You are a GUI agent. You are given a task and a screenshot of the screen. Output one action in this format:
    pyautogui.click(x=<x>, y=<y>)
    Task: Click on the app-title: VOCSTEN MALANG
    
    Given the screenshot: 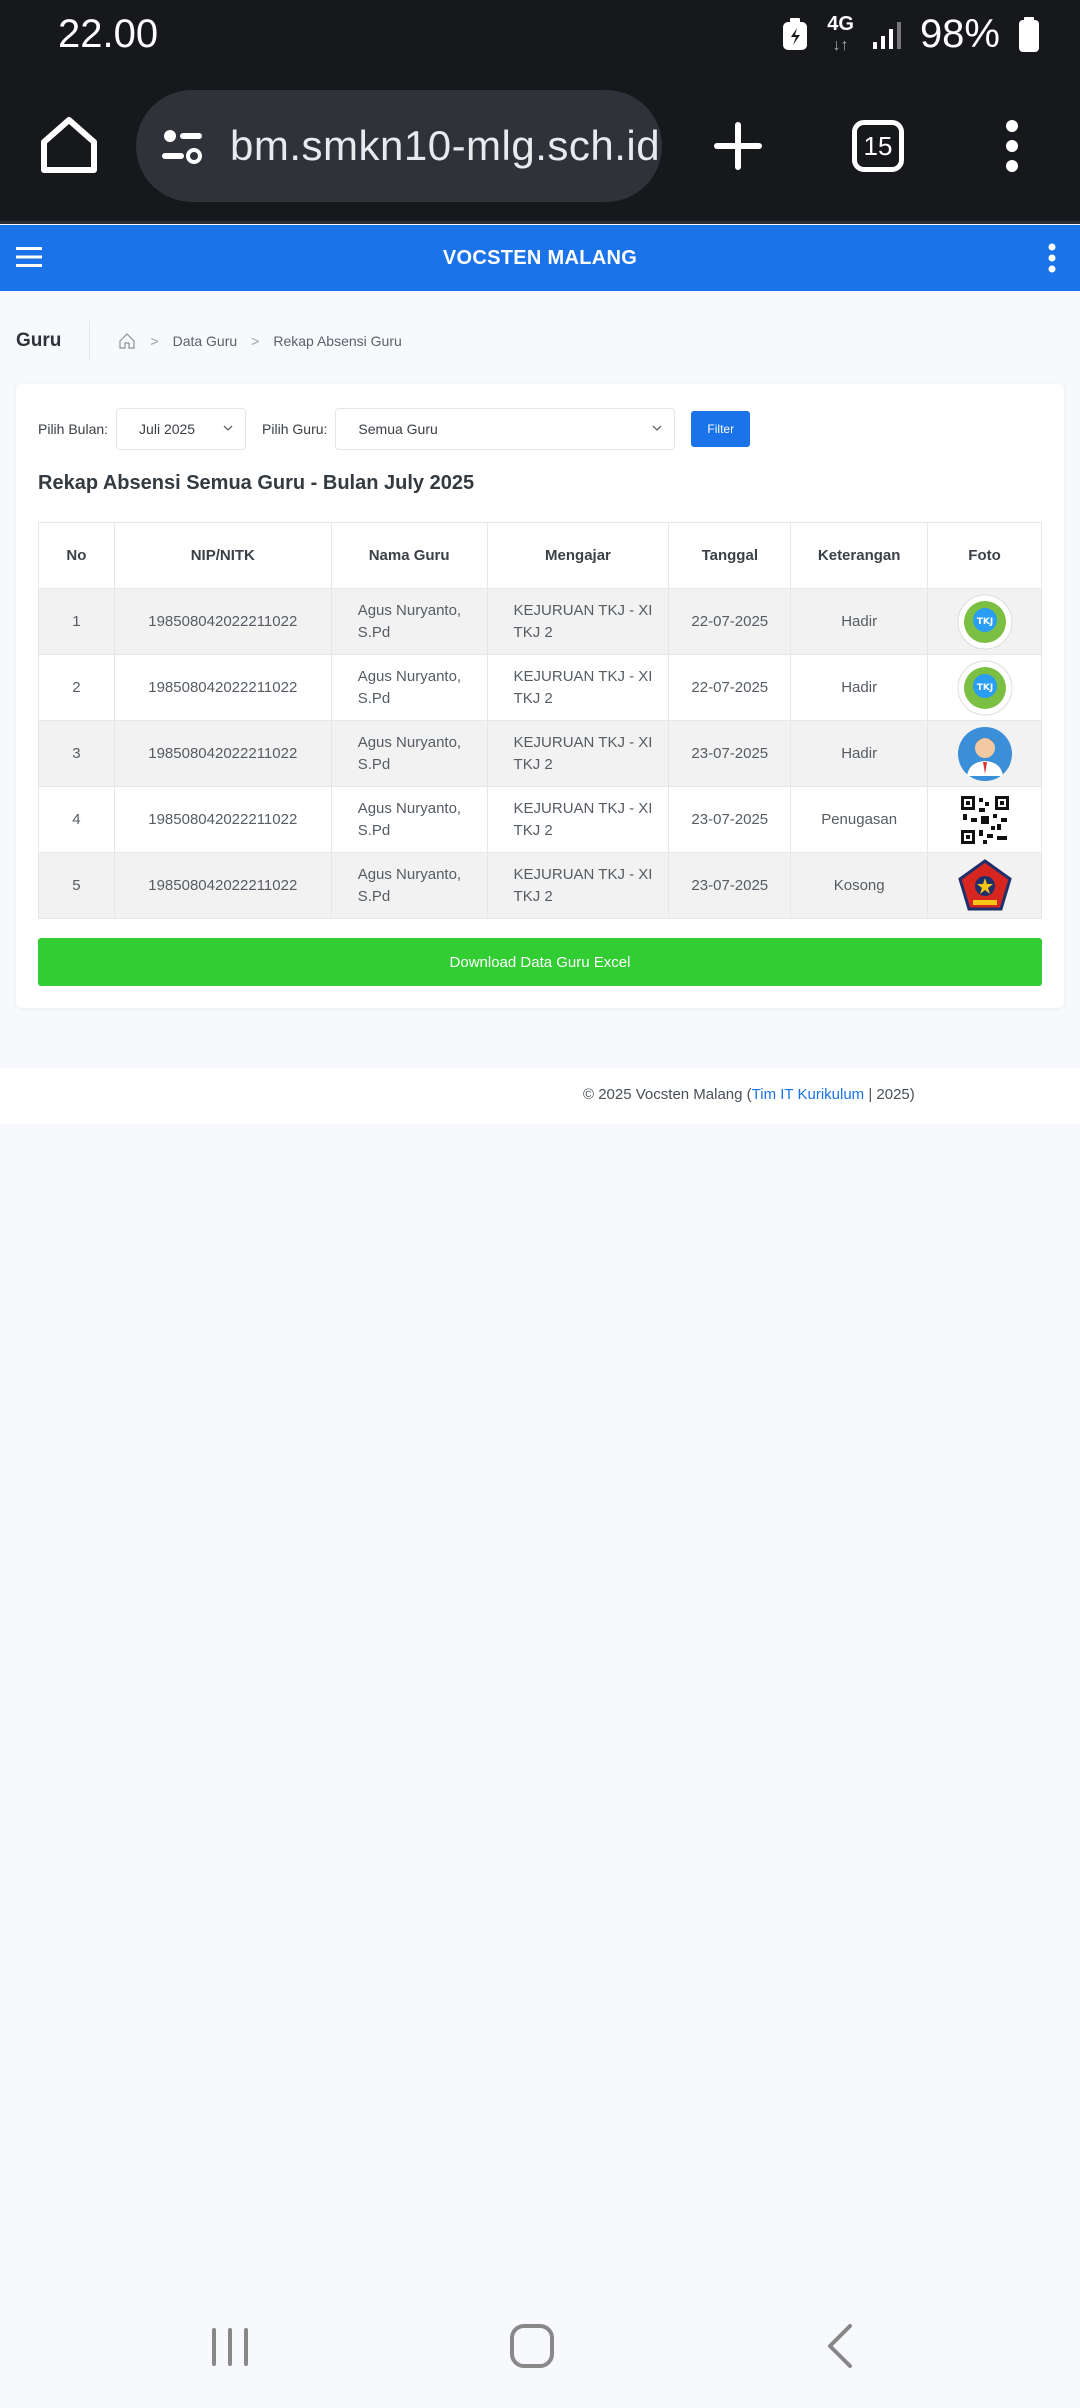 What is the action you would take?
    pyautogui.click(x=540, y=258)
    